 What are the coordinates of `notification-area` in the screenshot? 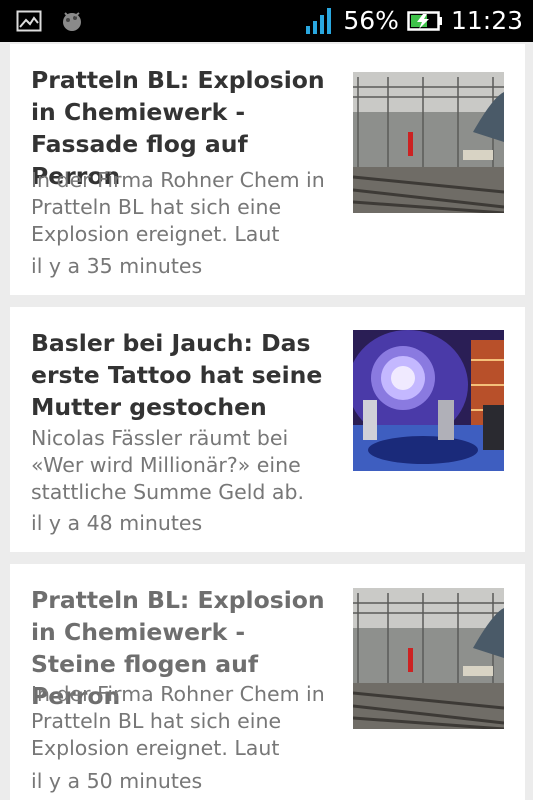 It's located at (50, 21).